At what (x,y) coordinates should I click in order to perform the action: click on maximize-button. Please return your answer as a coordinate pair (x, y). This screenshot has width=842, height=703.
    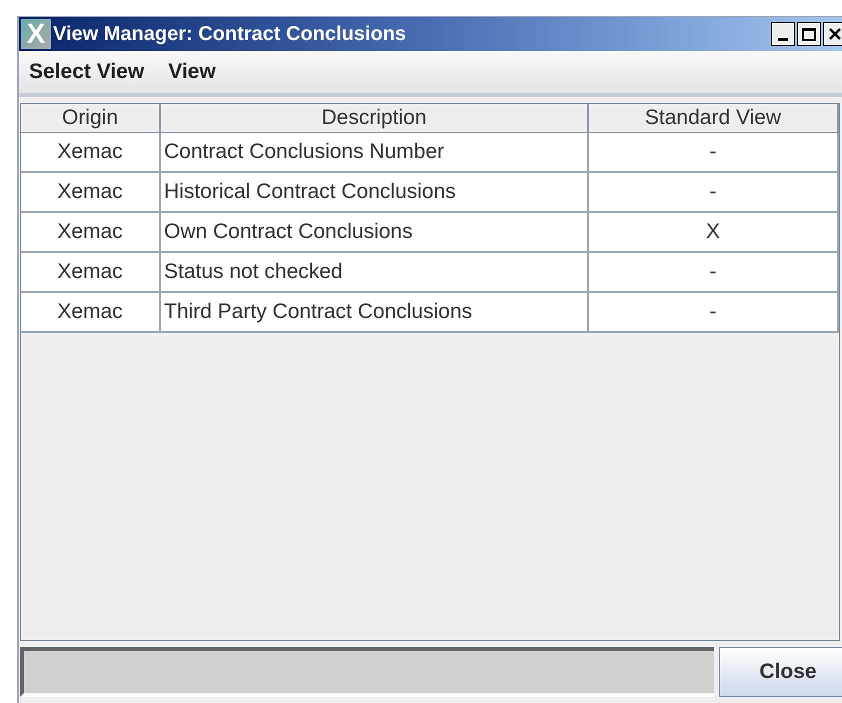
    Looking at the image, I should click on (809, 34).